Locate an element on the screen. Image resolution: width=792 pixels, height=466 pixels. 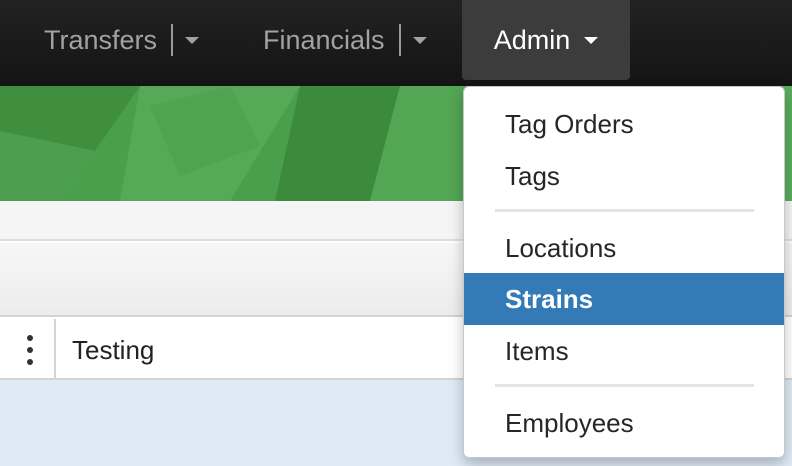
menu-item-tag-orders: Tag Orders is located at coordinates (624, 124).